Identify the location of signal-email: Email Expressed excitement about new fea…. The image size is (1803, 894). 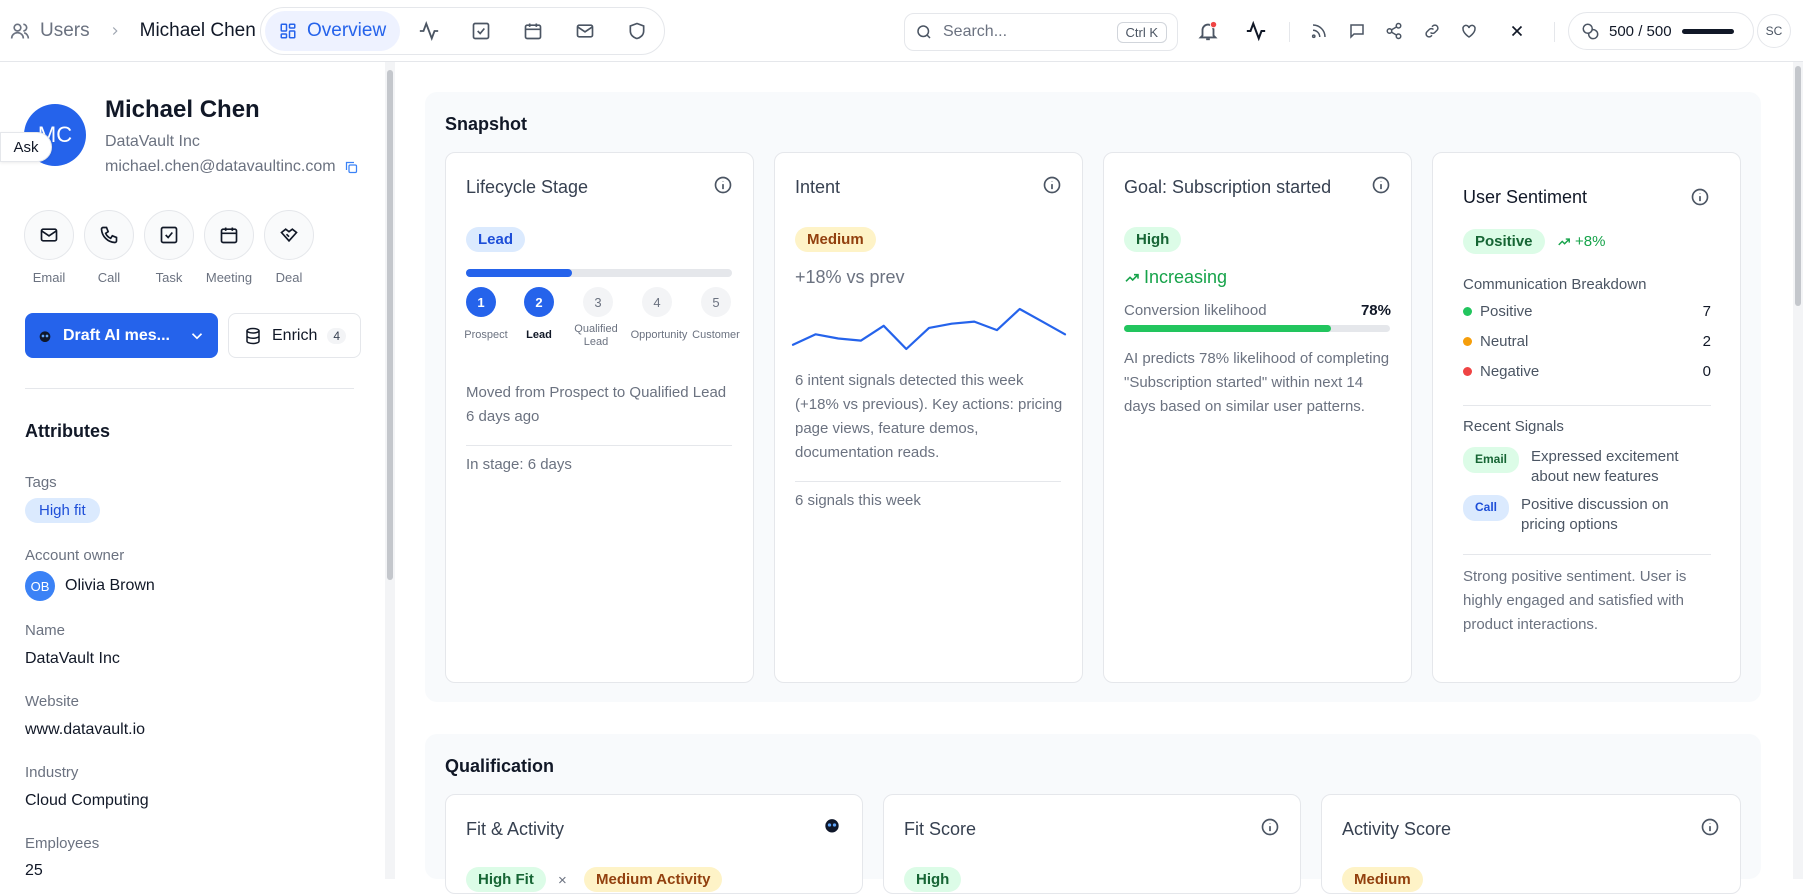
(1572, 467).